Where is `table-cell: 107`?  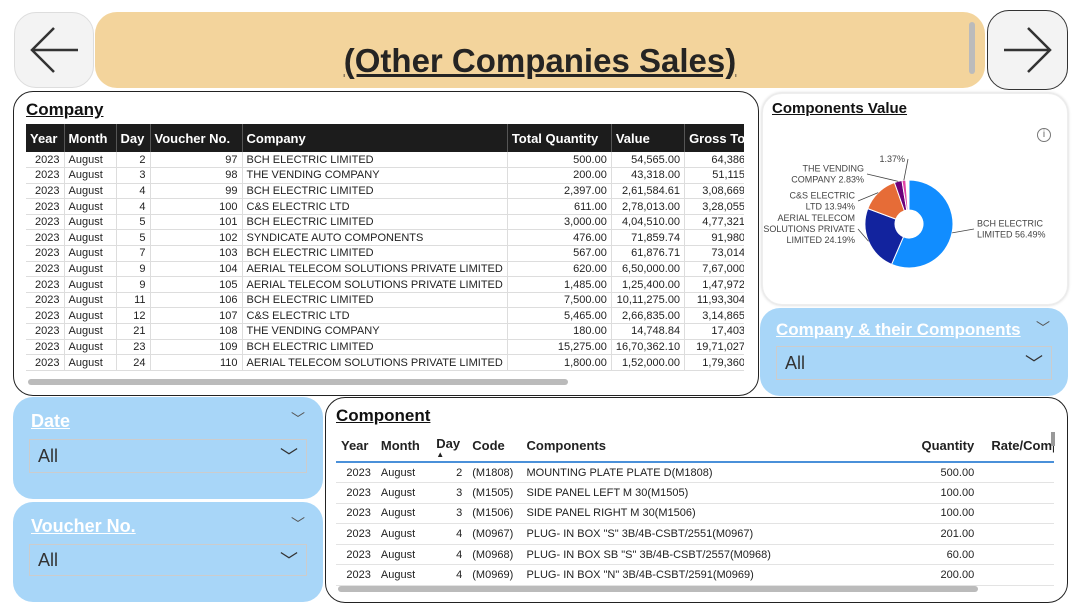 table-cell: 107 is located at coordinates (196, 316).